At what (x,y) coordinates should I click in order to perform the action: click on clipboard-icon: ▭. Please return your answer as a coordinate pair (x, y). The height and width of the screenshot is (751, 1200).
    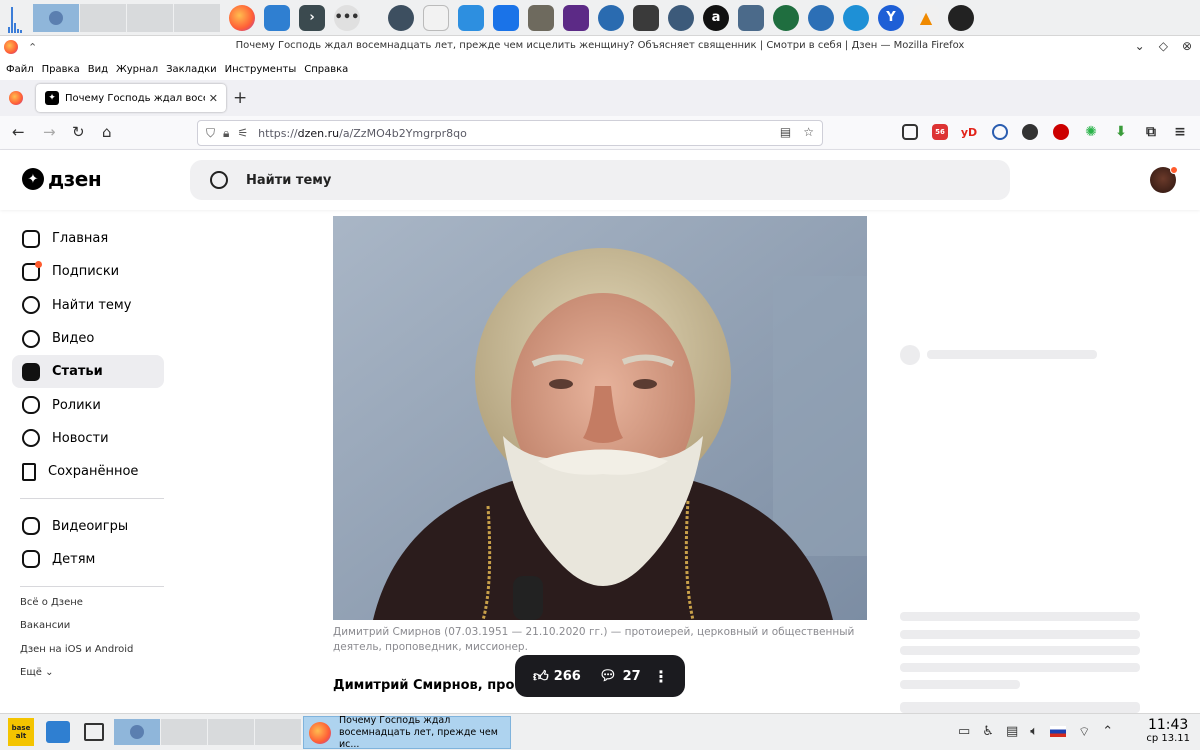
    Looking at the image, I should click on (964, 732).